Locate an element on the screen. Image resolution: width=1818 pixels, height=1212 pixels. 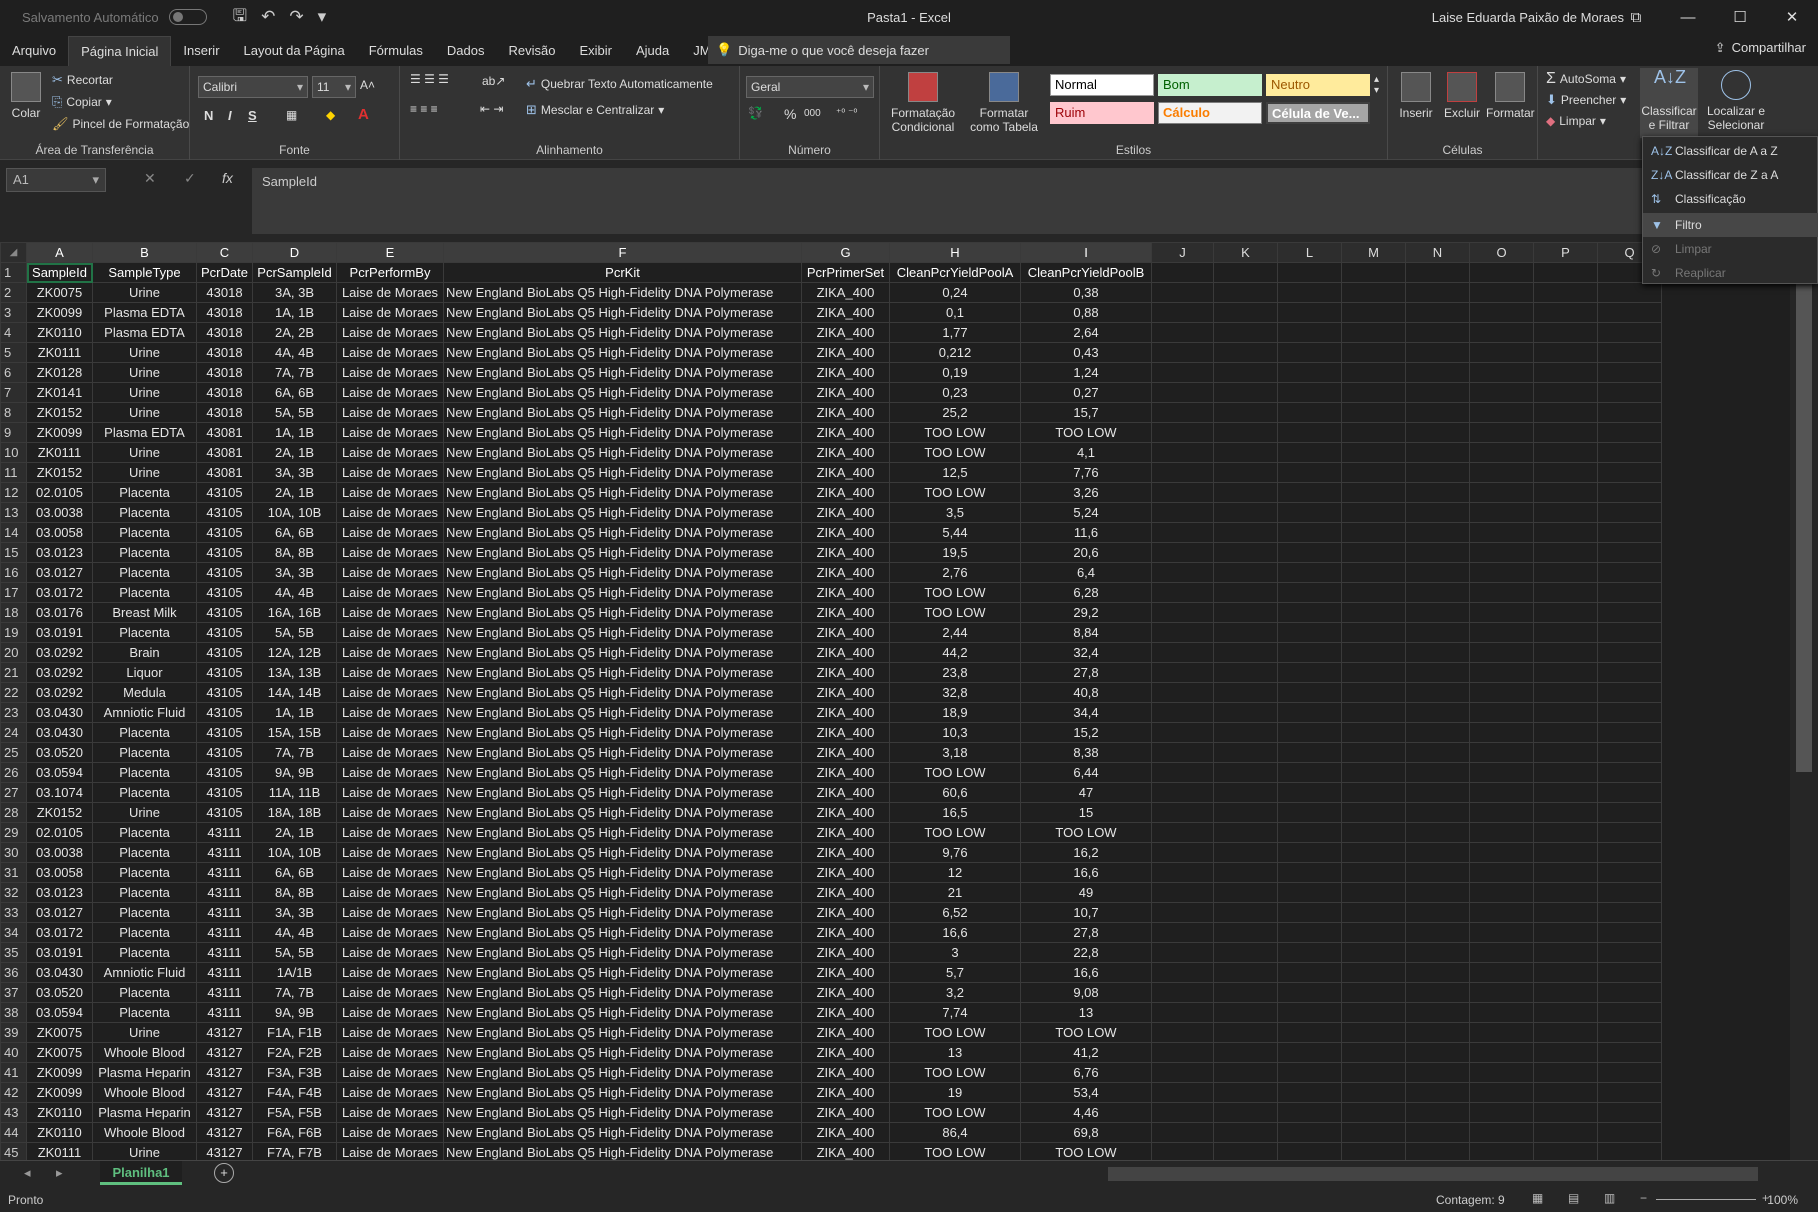
cell: 2,76 is located at coordinates (955, 572).